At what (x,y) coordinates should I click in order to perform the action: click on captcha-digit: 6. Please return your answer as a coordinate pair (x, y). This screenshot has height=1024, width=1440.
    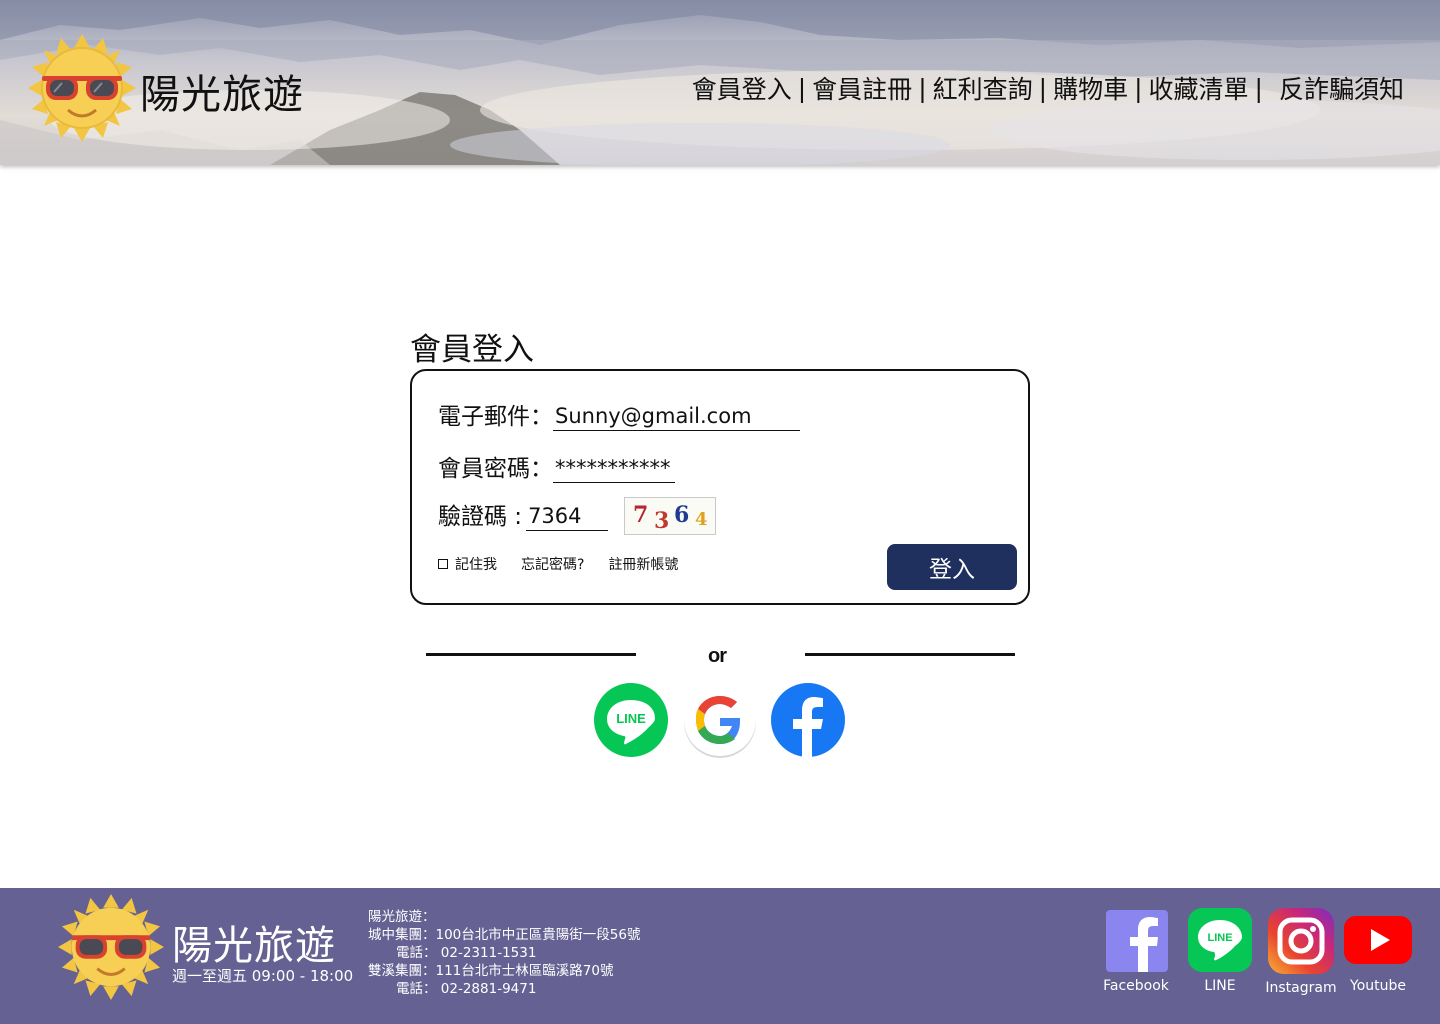
    Looking at the image, I should click on (682, 515).